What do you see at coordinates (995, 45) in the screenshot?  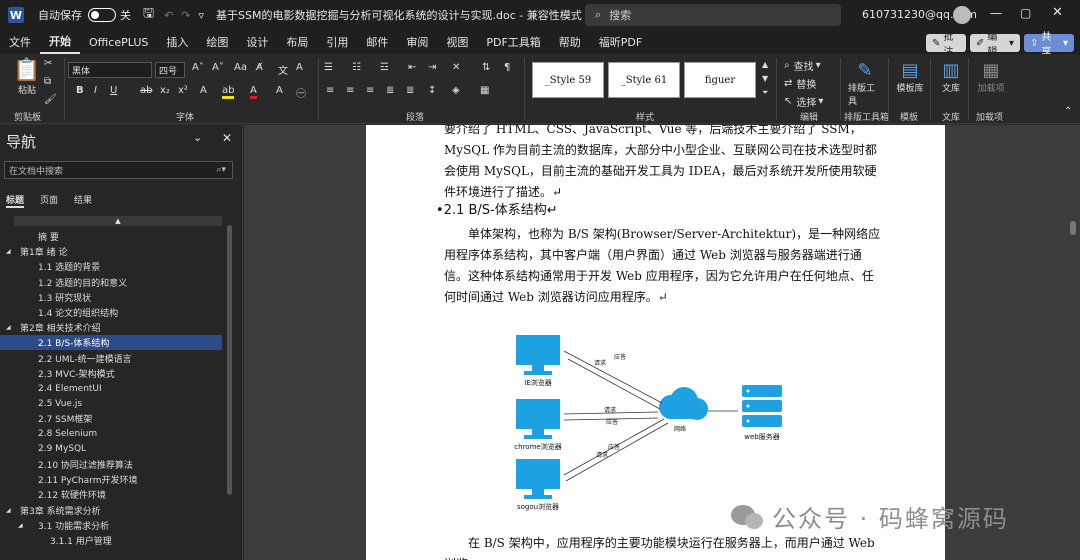 I see `editing-mode-button: ✐ 编辑 ▾` at bounding box center [995, 45].